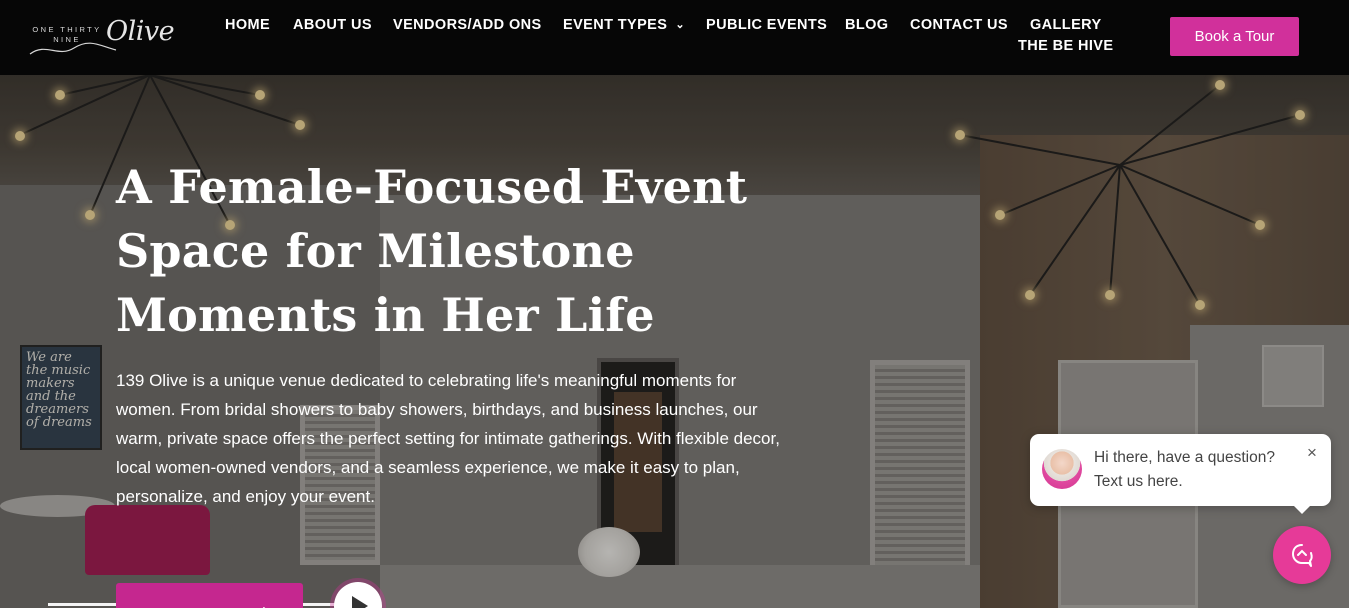 Image resolution: width=1349 pixels, height=608 pixels. I want to click on chevron-down-icon: ⌄, so click(680, 25).